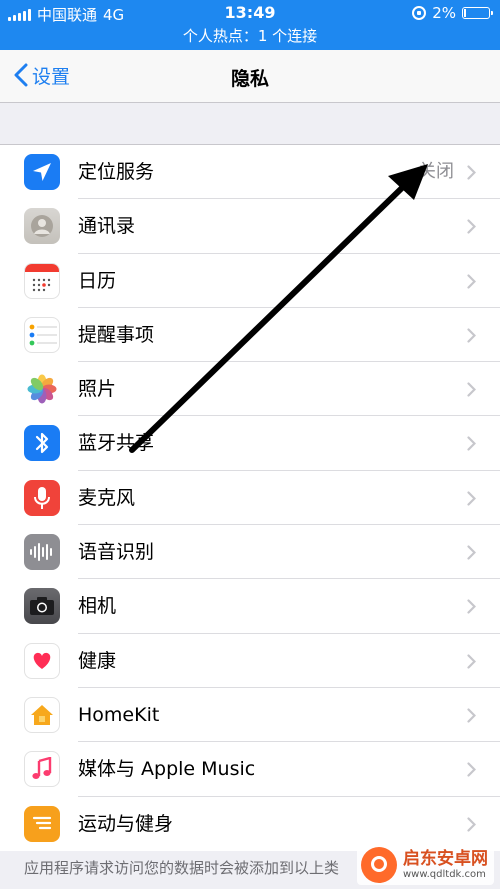 Image resolution: width=500 pixels, height=889 pixels. I want to click on row-health: 健康, so click(250, 661).